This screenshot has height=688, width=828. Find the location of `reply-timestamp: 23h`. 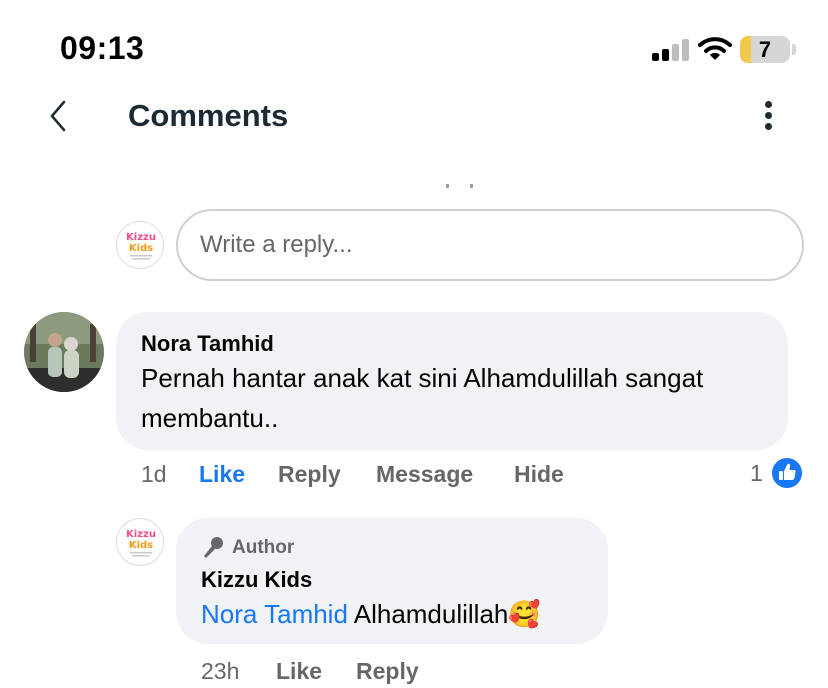

reply-timestamp: 23h is located at coordinates (220, 671).